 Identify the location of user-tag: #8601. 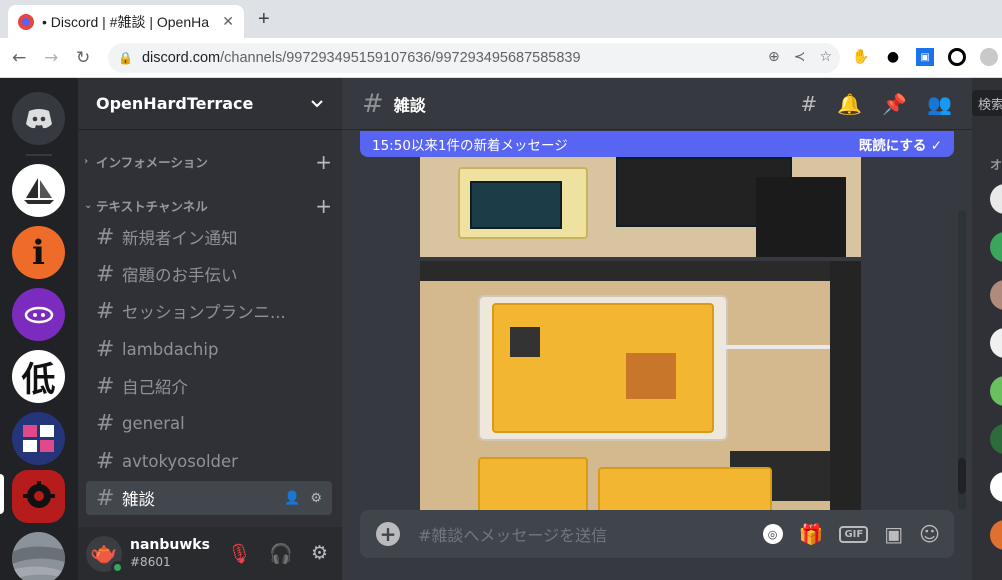
(150, 561).